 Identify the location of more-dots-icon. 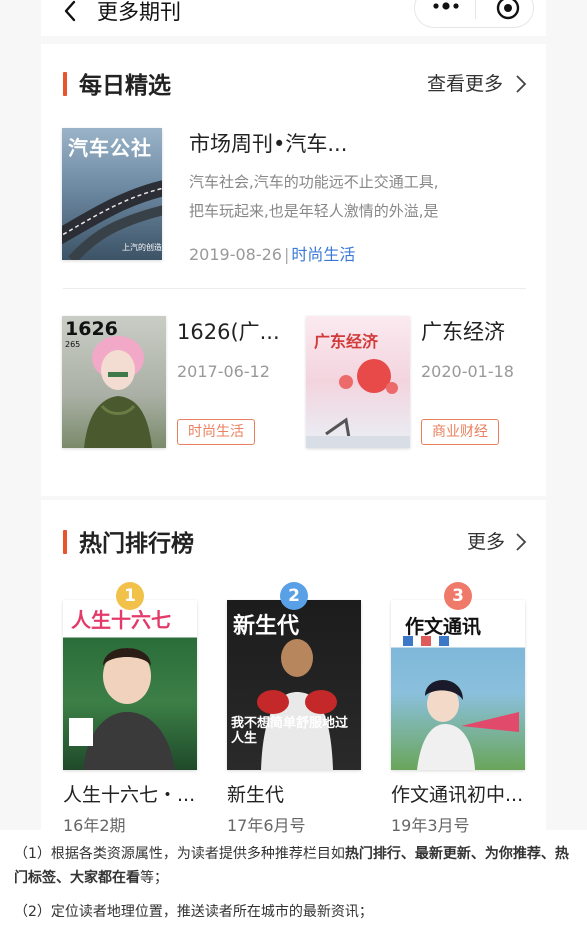
(446, 6).